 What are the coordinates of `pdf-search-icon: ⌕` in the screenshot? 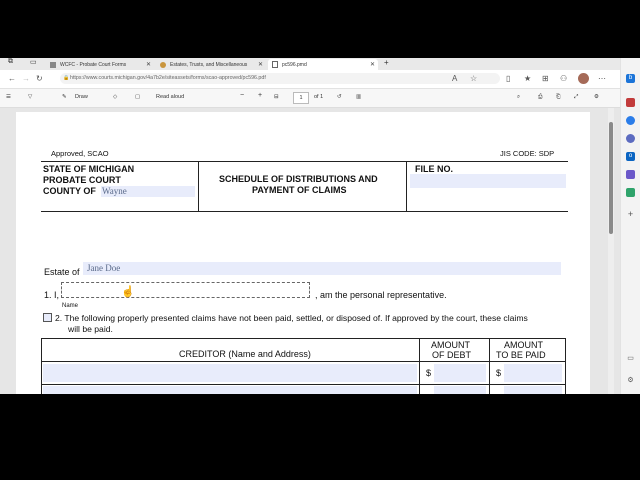 It's located at (518, 97).